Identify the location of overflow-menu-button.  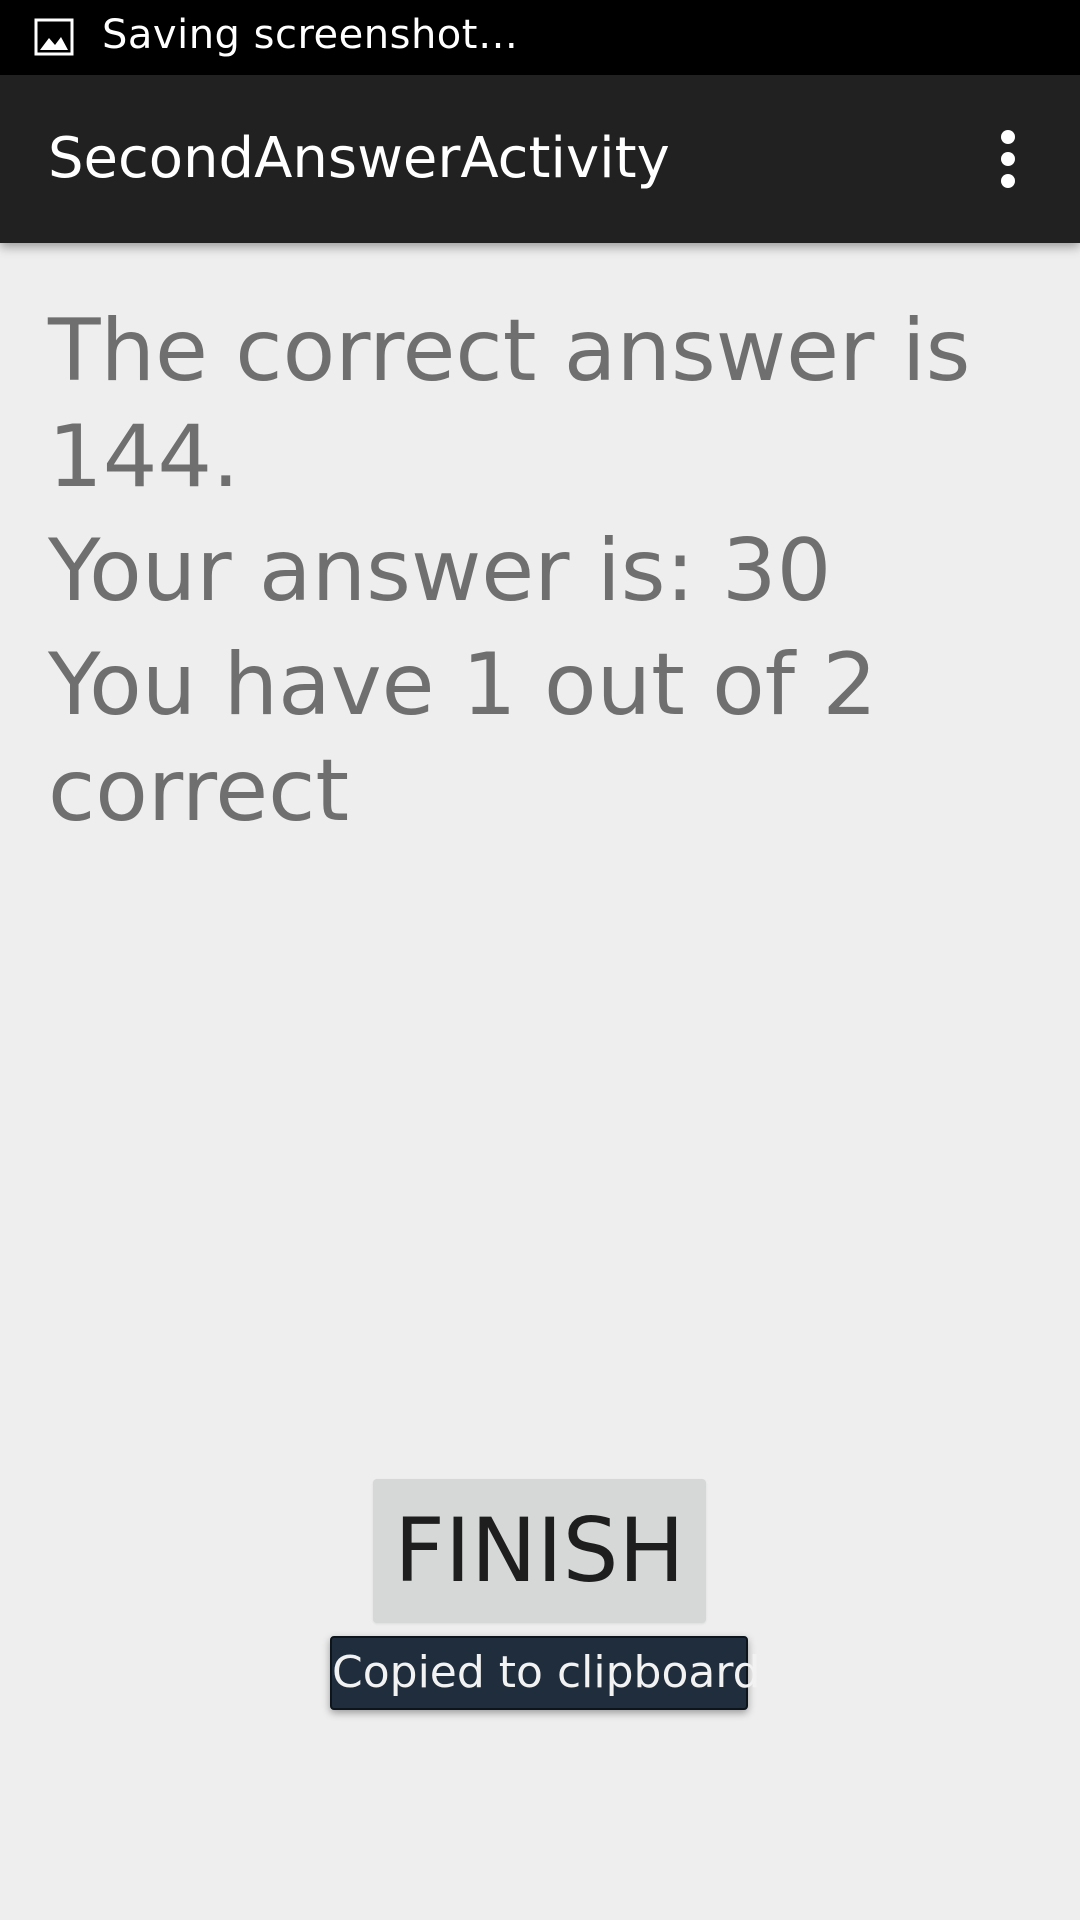
(1008, 159).